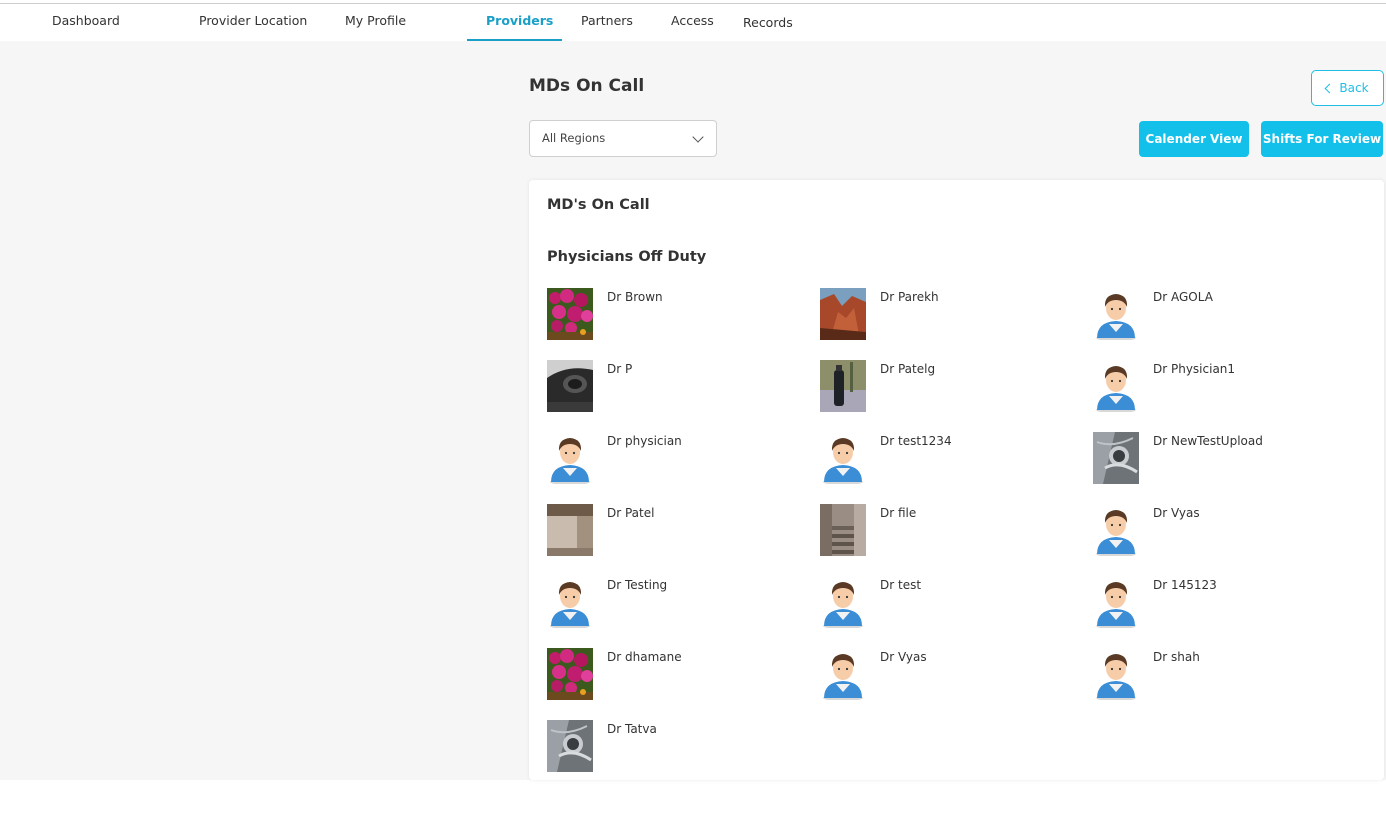  What do you see at coordinates (1185, 585) in the screenshot?
I see `physician-name: Dr 145123` at bounding box center [1185, 585].